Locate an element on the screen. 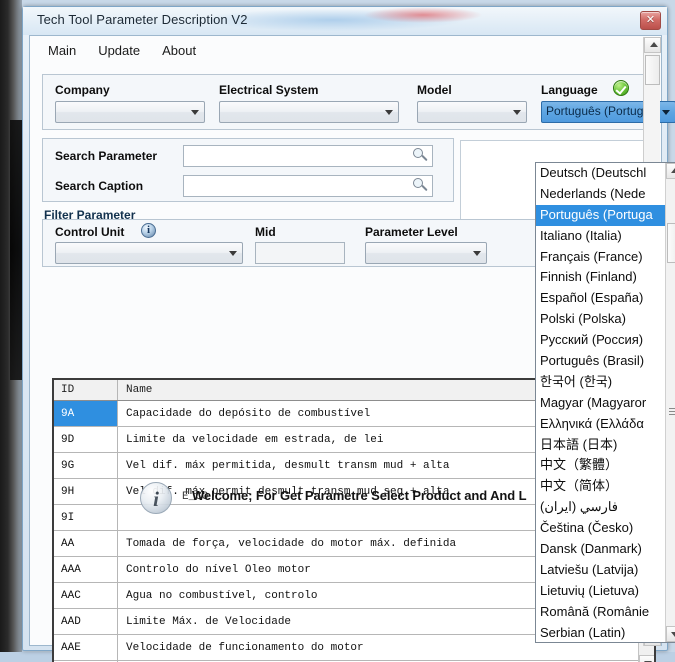 This screenshot has width=675, height=662. language-option: Polski (Polska) is located at coordinates (601, 319).